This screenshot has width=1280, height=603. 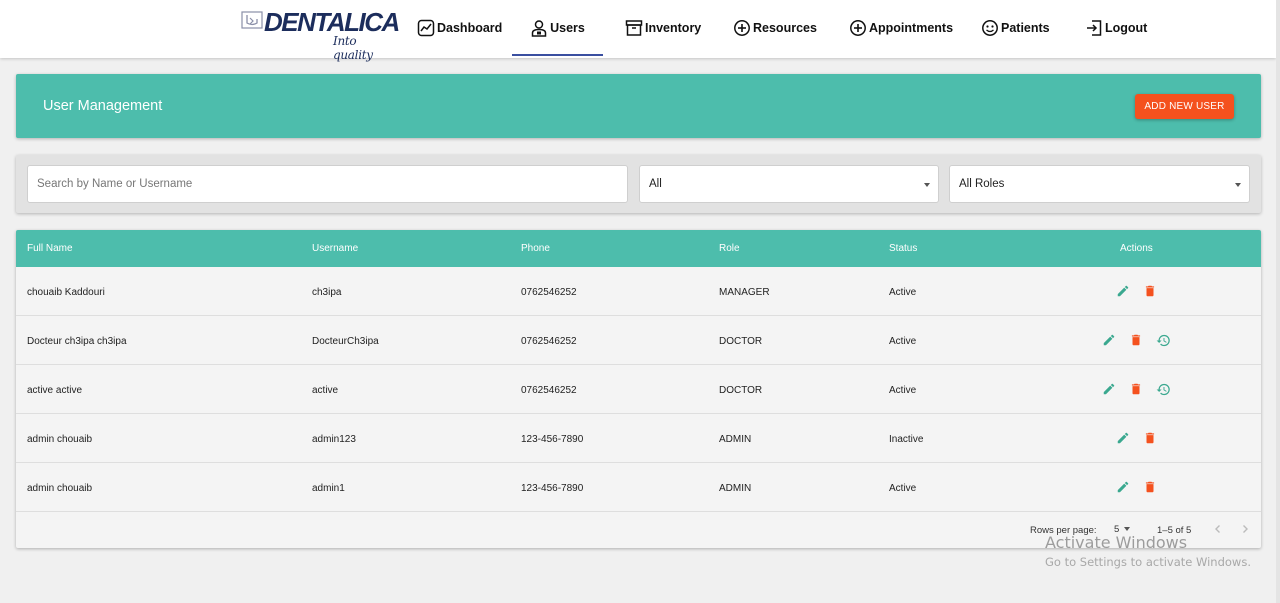 What do you see at coordinates (1218, 529) in the screenshot?
I see `previous-page-button` at bounding box center [1218, 529].